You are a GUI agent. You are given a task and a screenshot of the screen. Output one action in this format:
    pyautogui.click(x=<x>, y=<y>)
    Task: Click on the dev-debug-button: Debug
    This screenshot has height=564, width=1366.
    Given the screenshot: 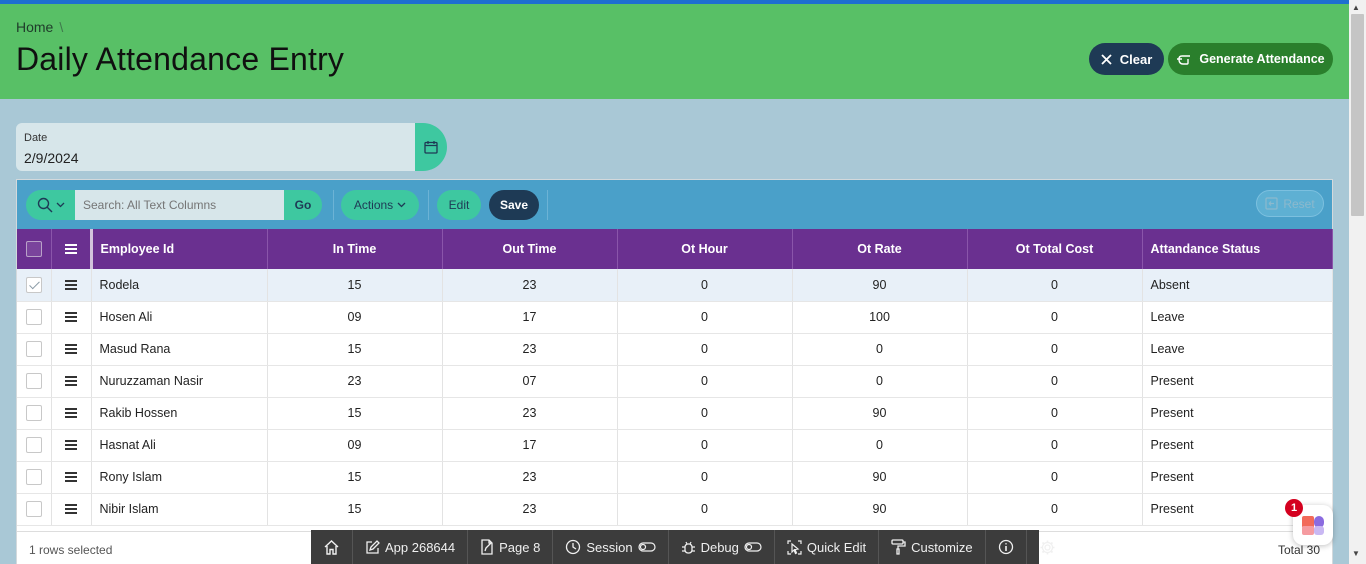 What is the action you would take?
    pyautogui.click(x=722, y=547)
    